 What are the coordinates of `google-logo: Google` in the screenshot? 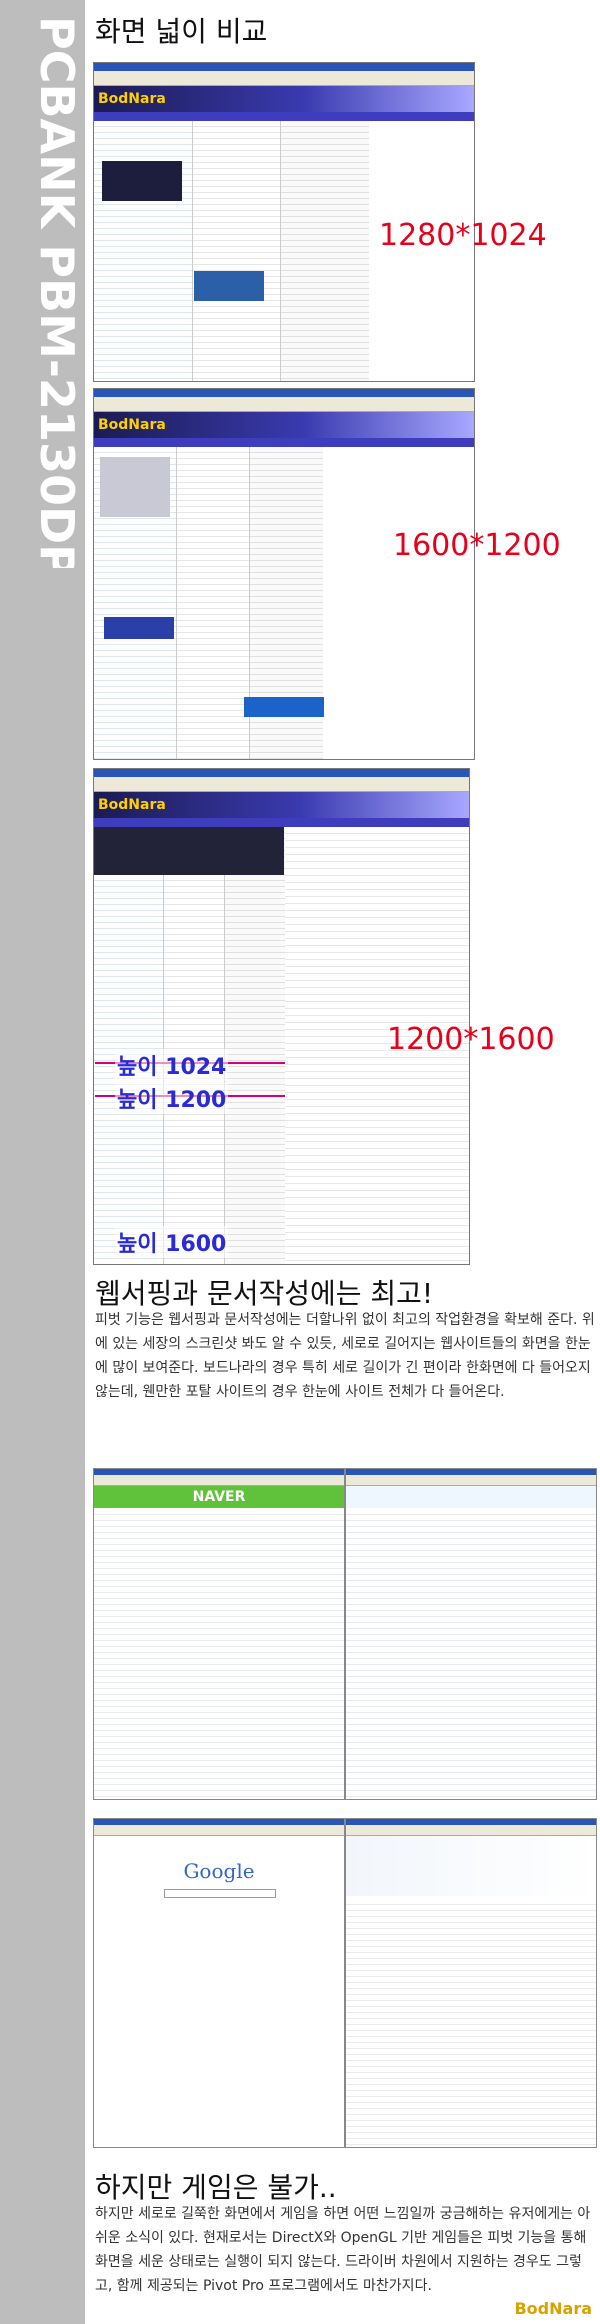 It's located at (219, 1871).